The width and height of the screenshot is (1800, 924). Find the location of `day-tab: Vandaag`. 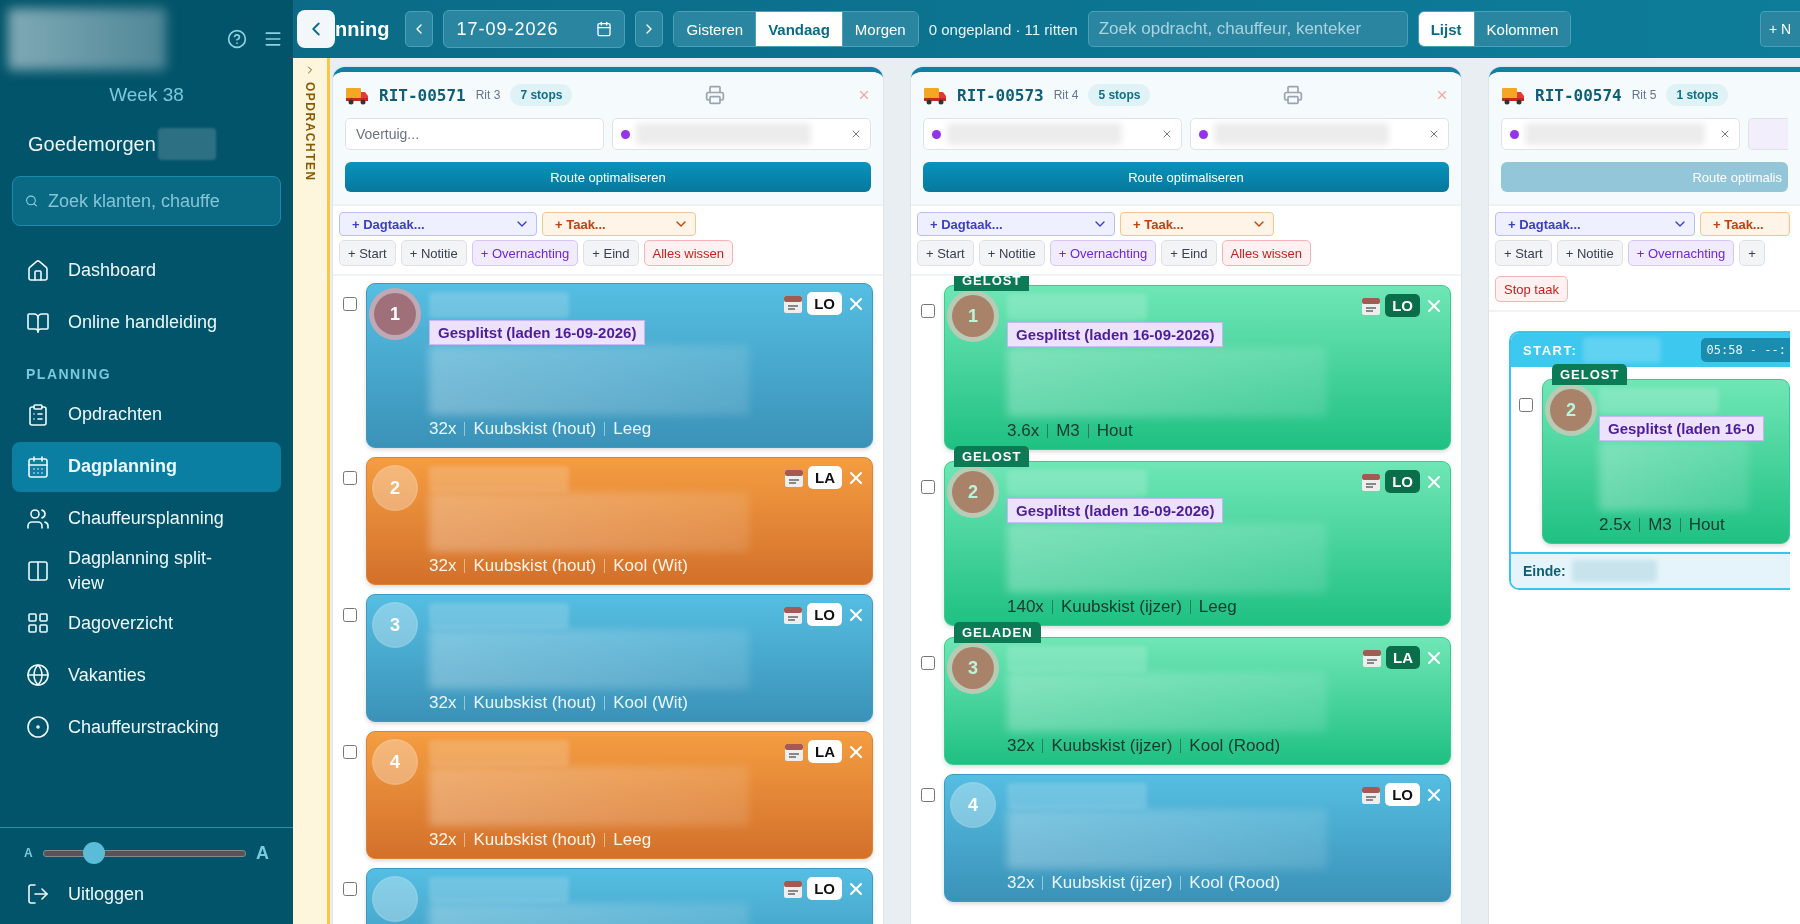

day-tab: Vandaag is located at coordinates (798, 29).